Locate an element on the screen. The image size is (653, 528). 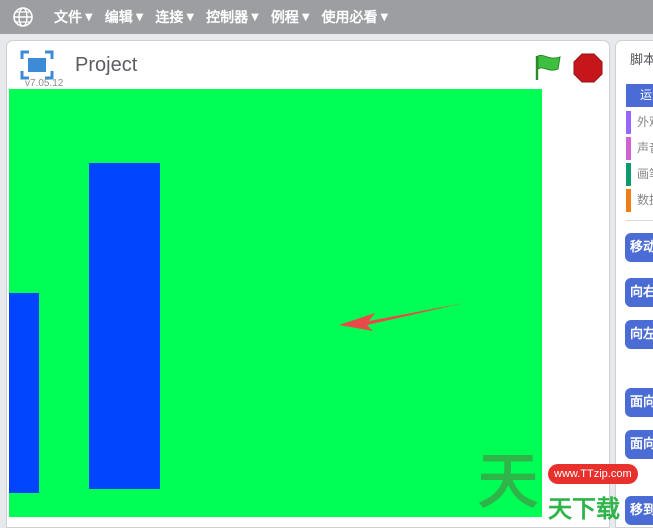
block-point-direction: 面向 is located at coordinates (639, 402).